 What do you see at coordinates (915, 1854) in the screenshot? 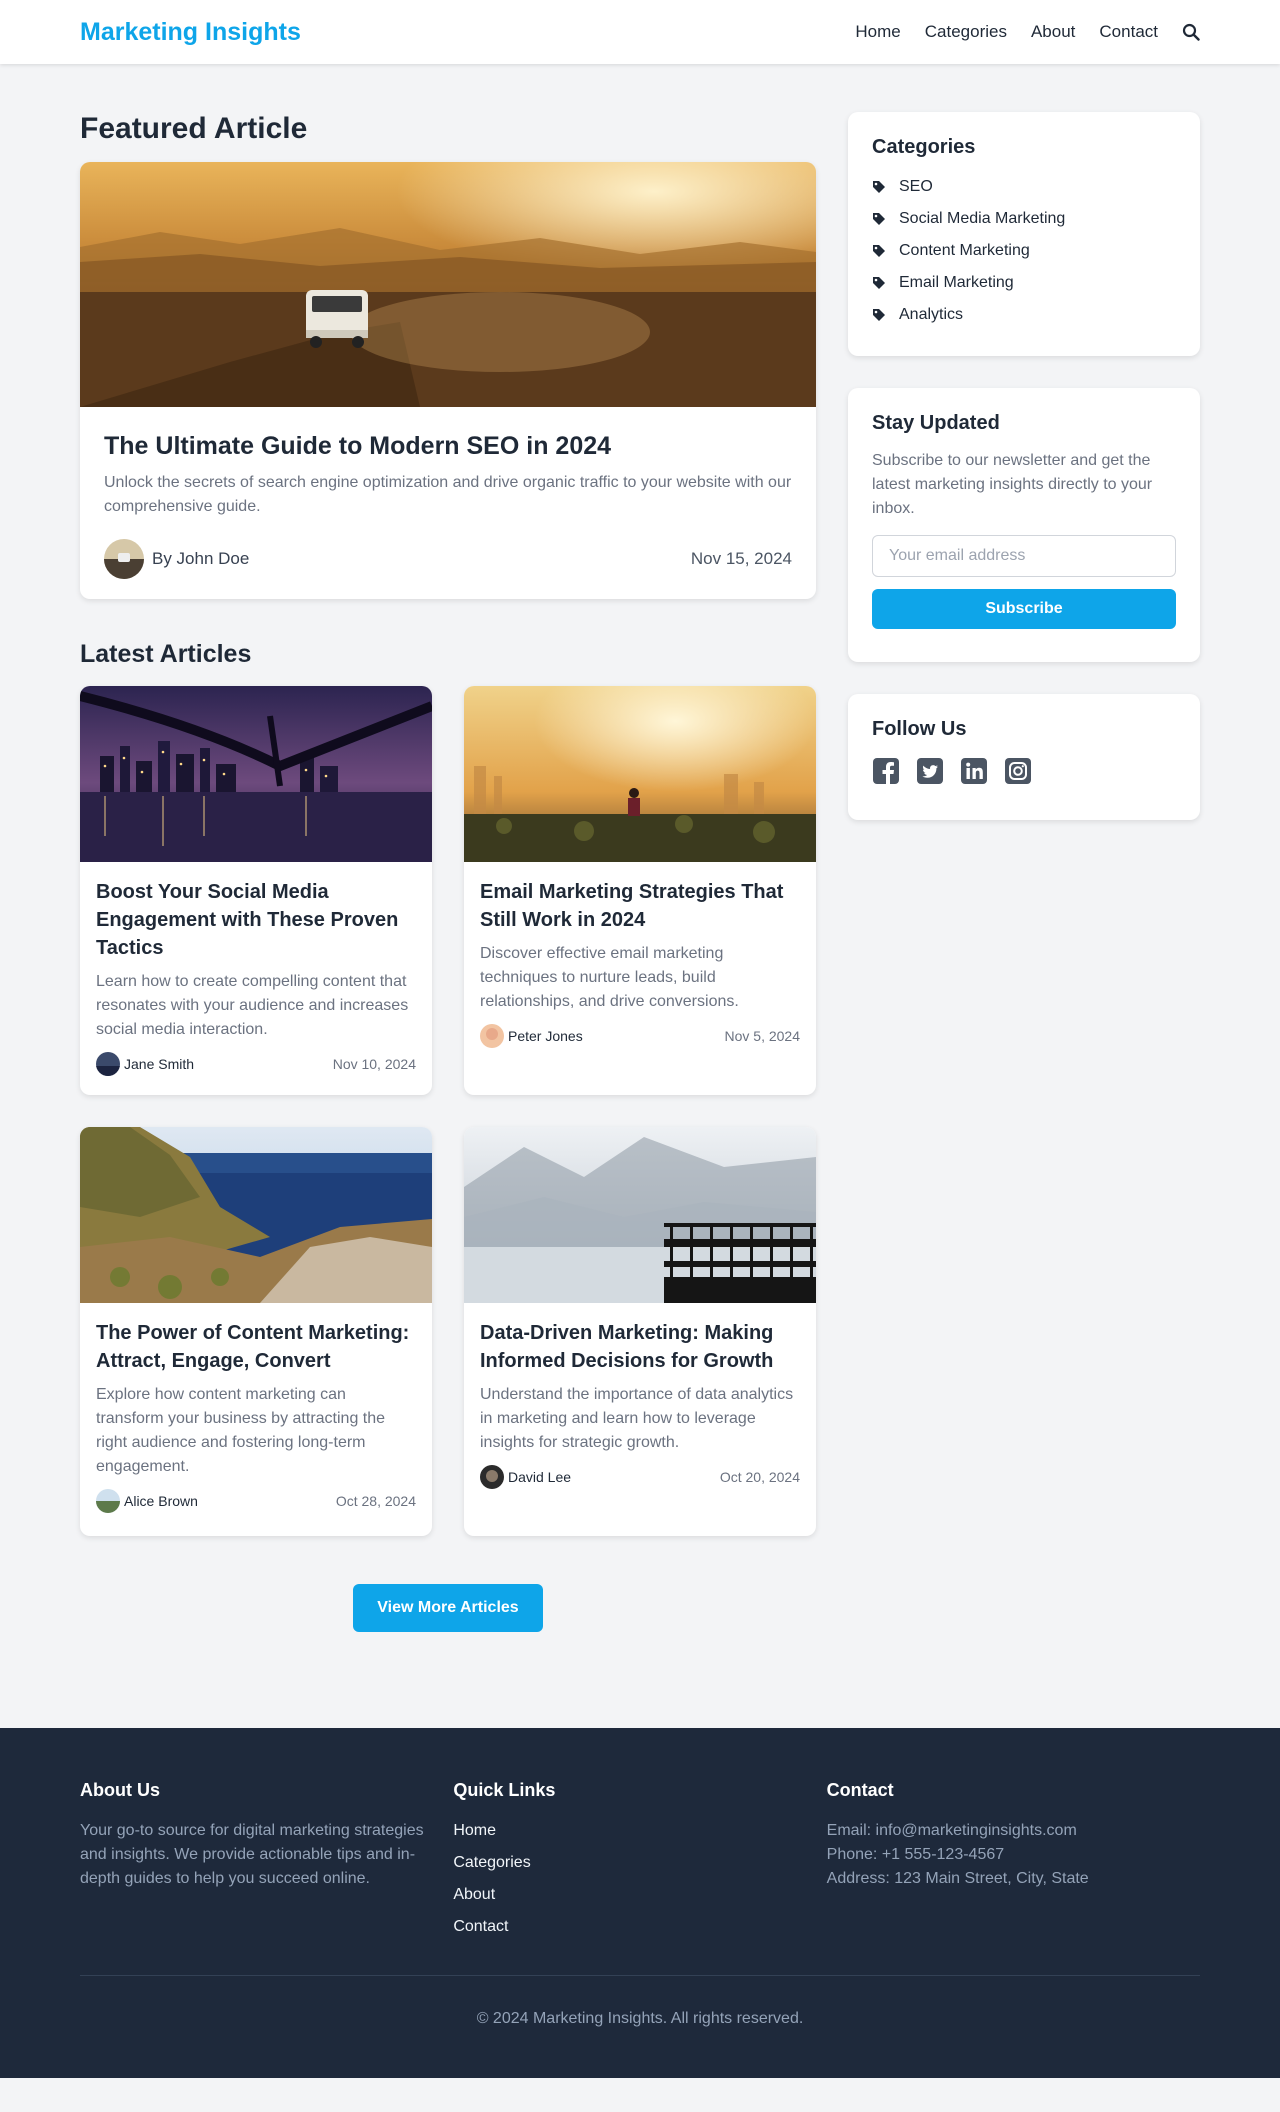
I see `footer-contact-phone: Phone: +1 555-123-4567` at bounding box center [915, 1854].